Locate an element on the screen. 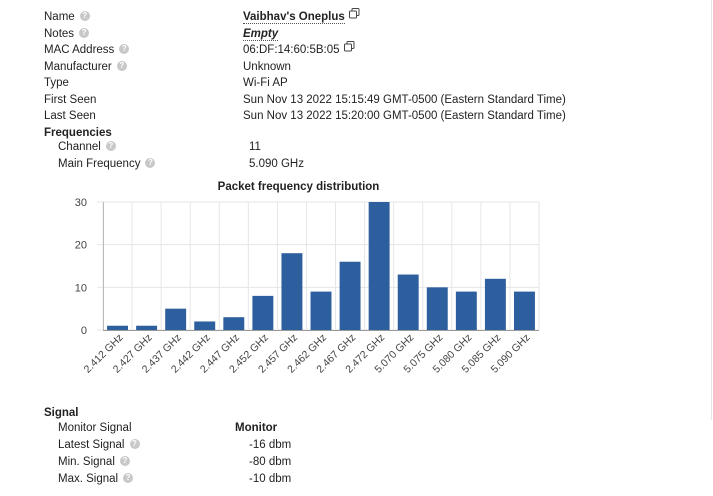  latest-signal-label: Latest Signal is located at coordinates (91, 445).